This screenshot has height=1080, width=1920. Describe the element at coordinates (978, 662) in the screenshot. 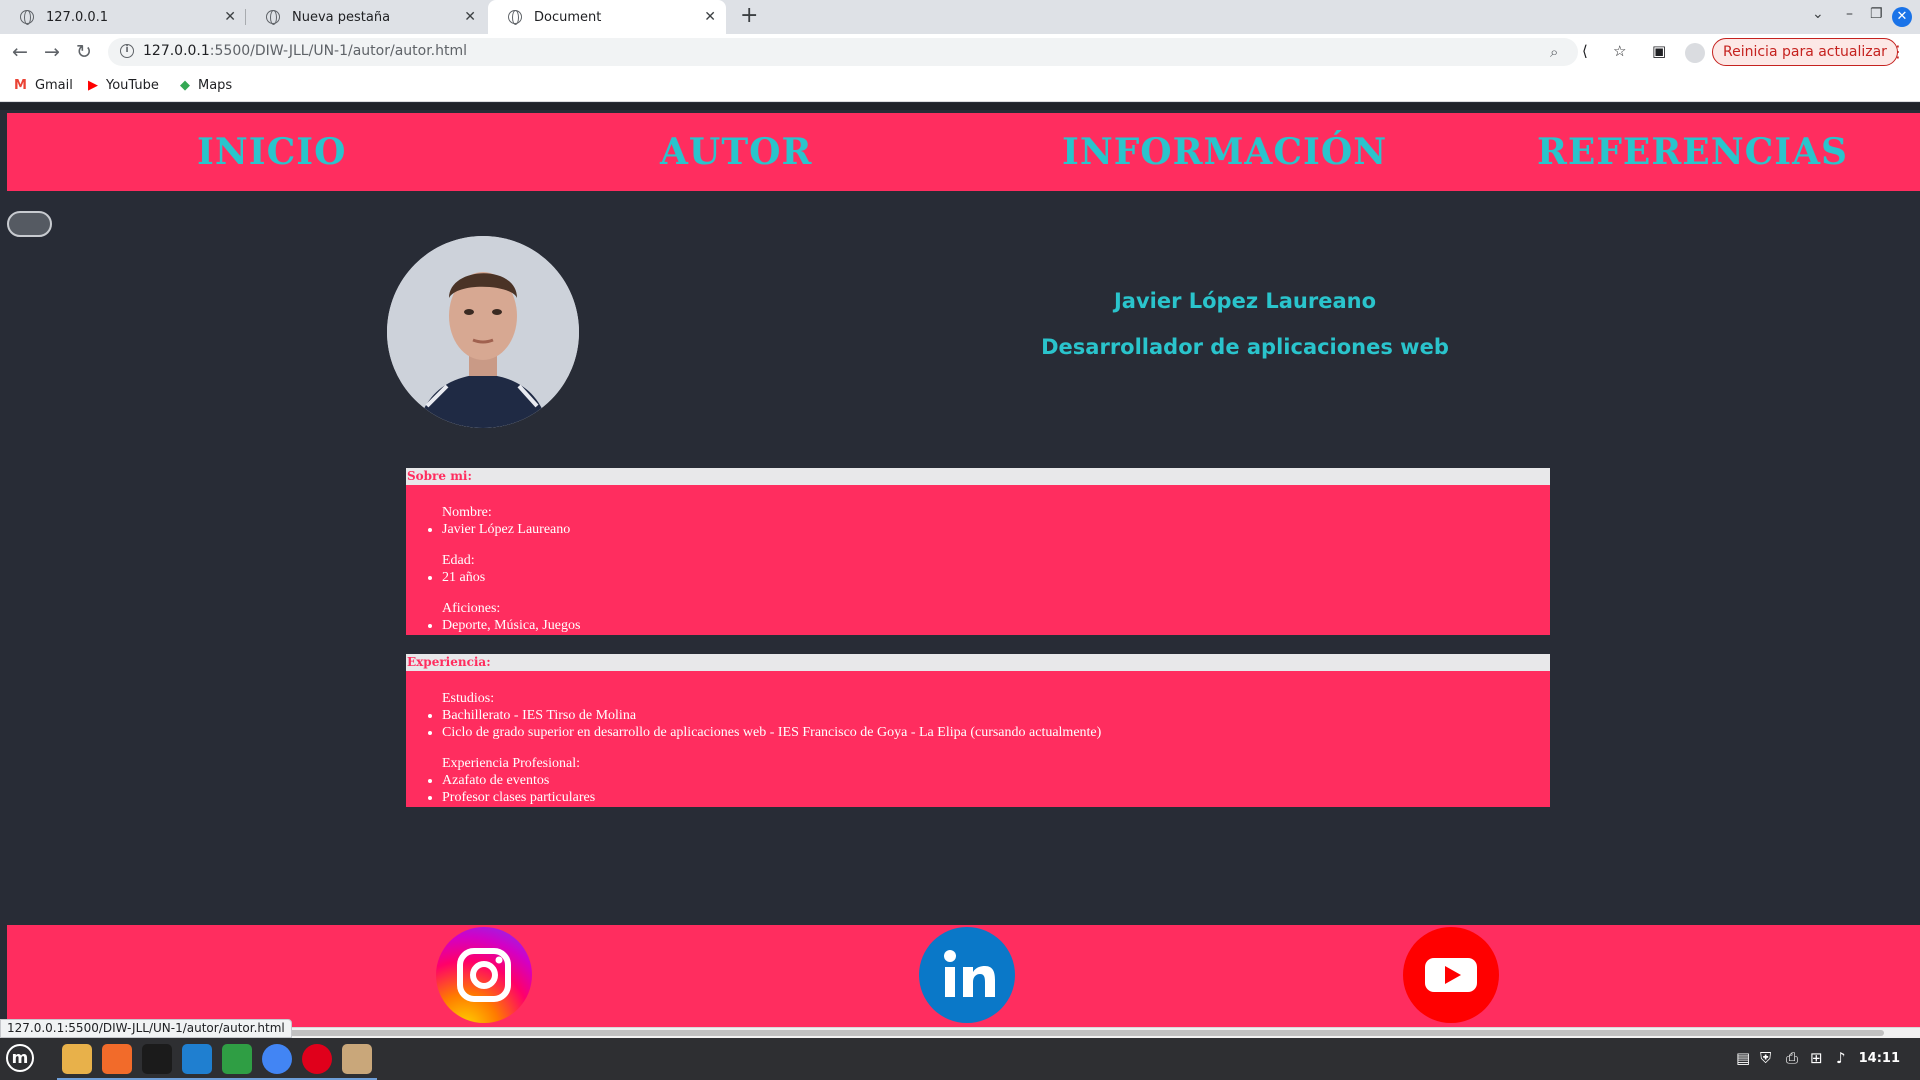

I see `experience-title: Experiencia:` at that location.